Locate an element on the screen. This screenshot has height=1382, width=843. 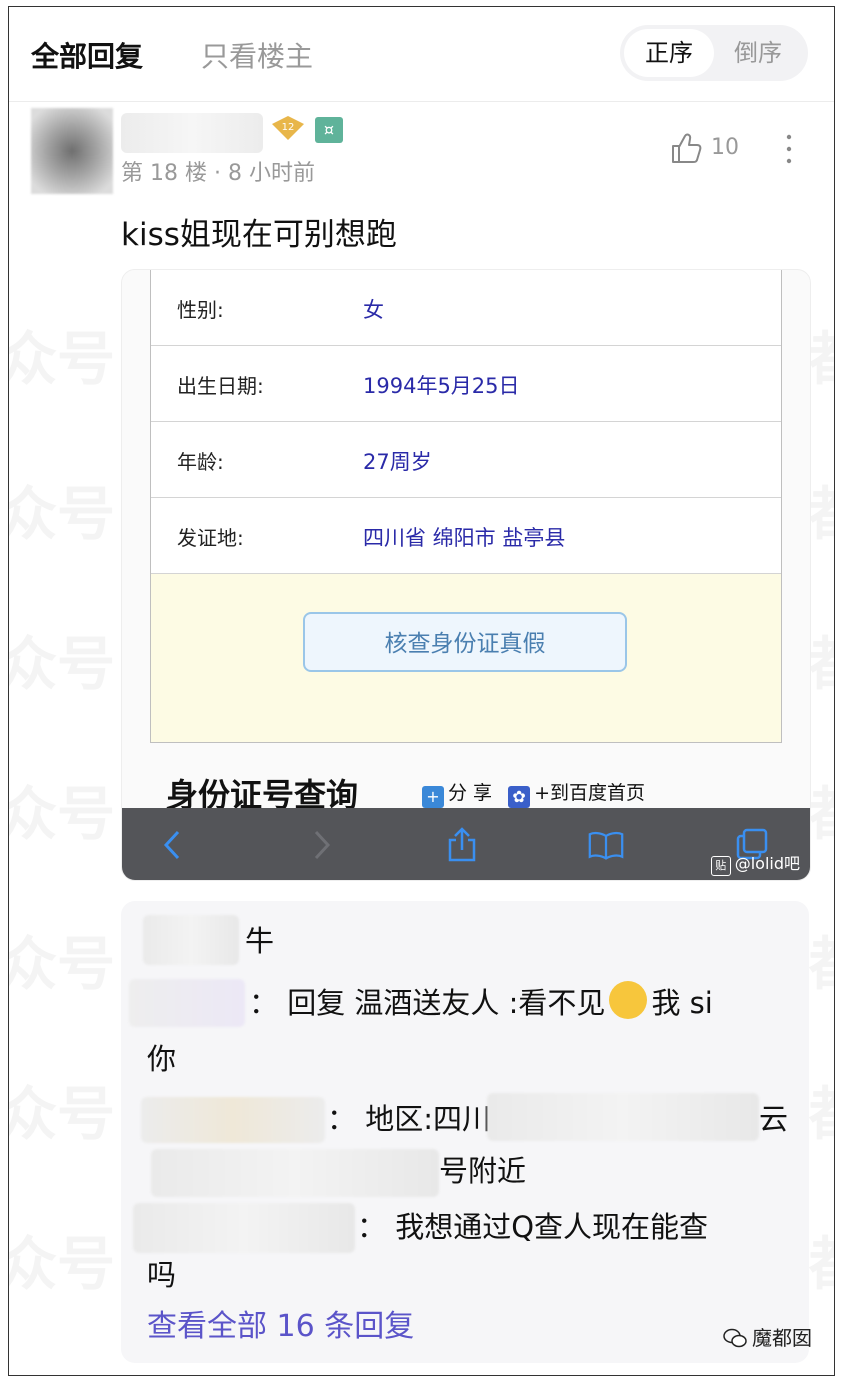
reply-filter-bar: 全部回复 只看楼主 正序 倒序 is located at coordinates (421, 54).